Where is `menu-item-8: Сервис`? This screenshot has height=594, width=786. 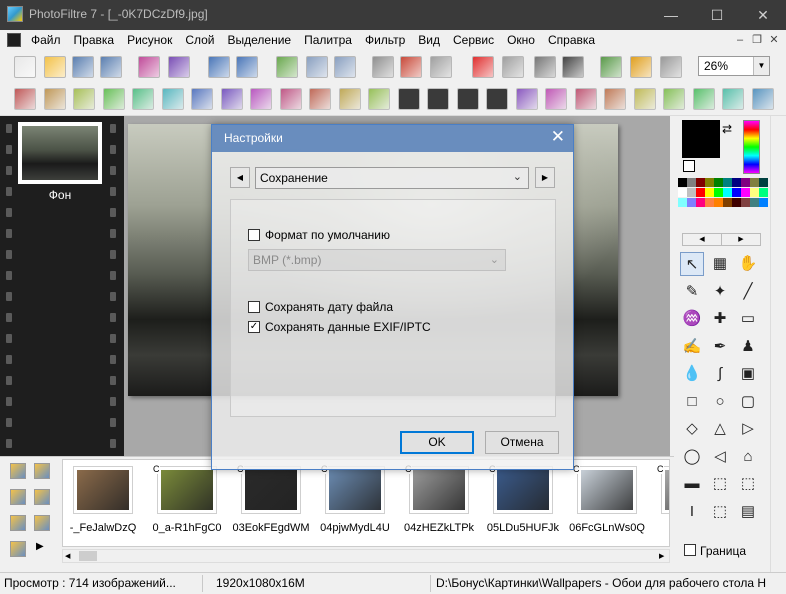
menu-item-8: Сервис is located at coordinates (477, 40).